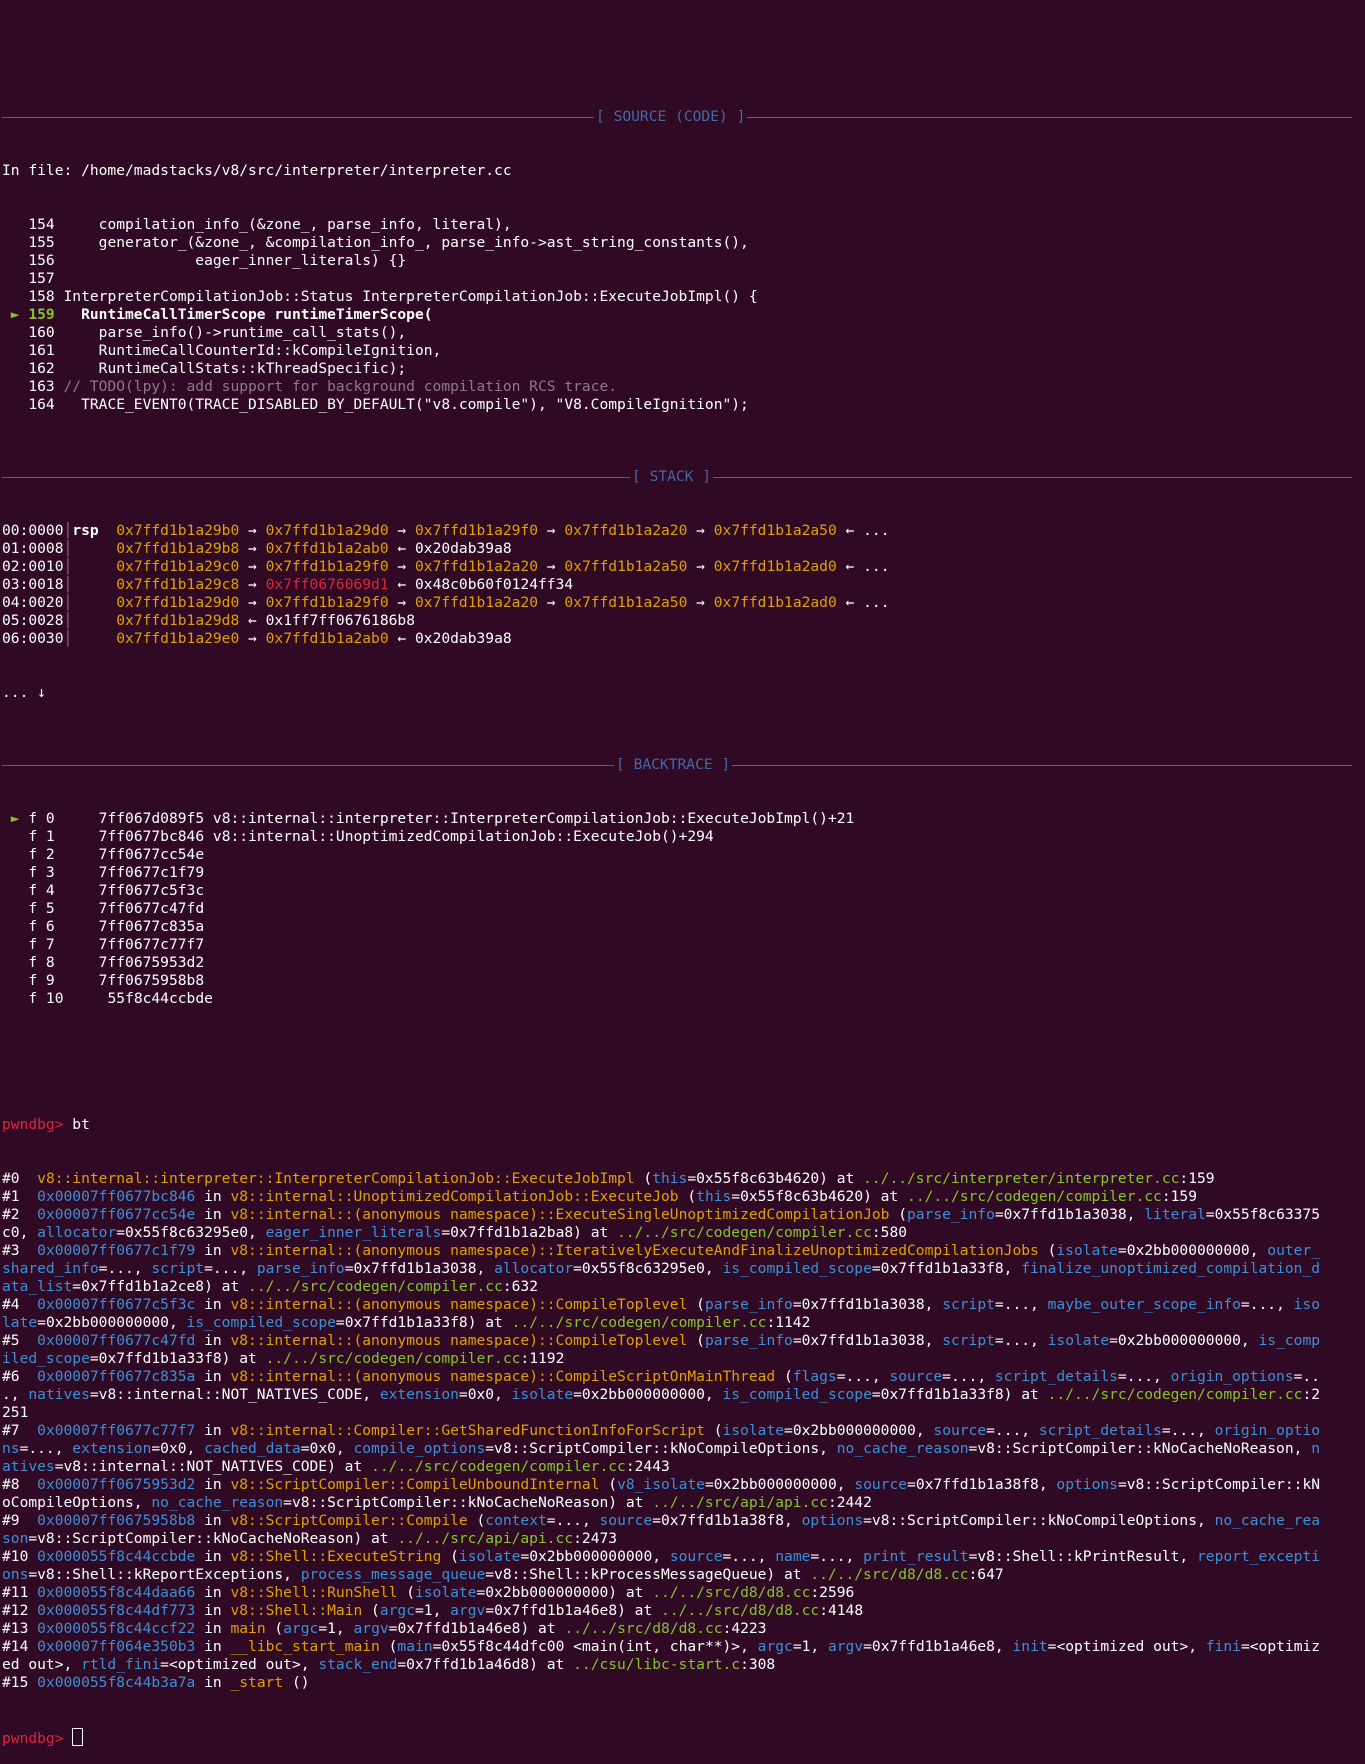  Describe the element at coordinates (151, 836) in the screenshot. I see `frame-address: 7ff0677bc846` at that location.